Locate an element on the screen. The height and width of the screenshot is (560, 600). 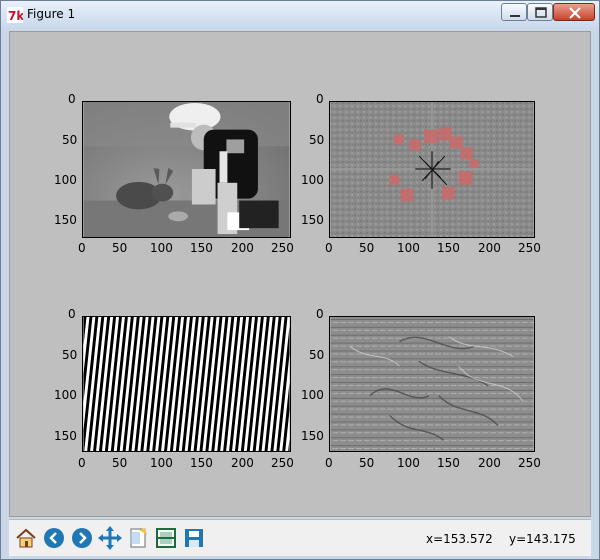
close-icon is located at coordinates (575, 13).